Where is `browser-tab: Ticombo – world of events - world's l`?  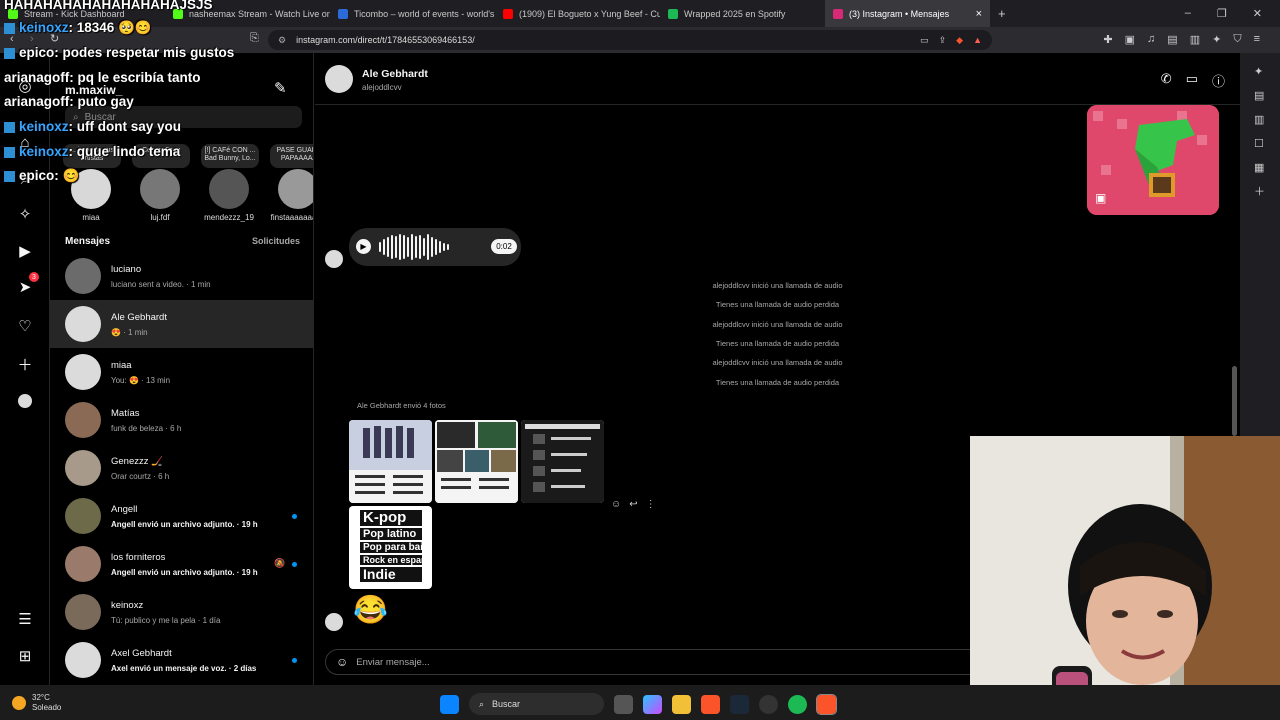 browser-tab: Ticombo – world of events - world's l is located at coordinates (412, 13).